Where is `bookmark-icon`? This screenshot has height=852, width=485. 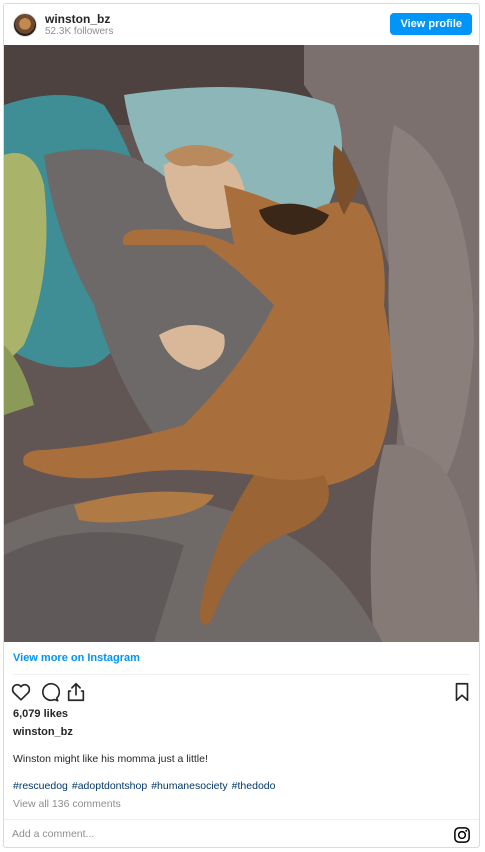 bookmark-icon is located at coordinates (462, 692).